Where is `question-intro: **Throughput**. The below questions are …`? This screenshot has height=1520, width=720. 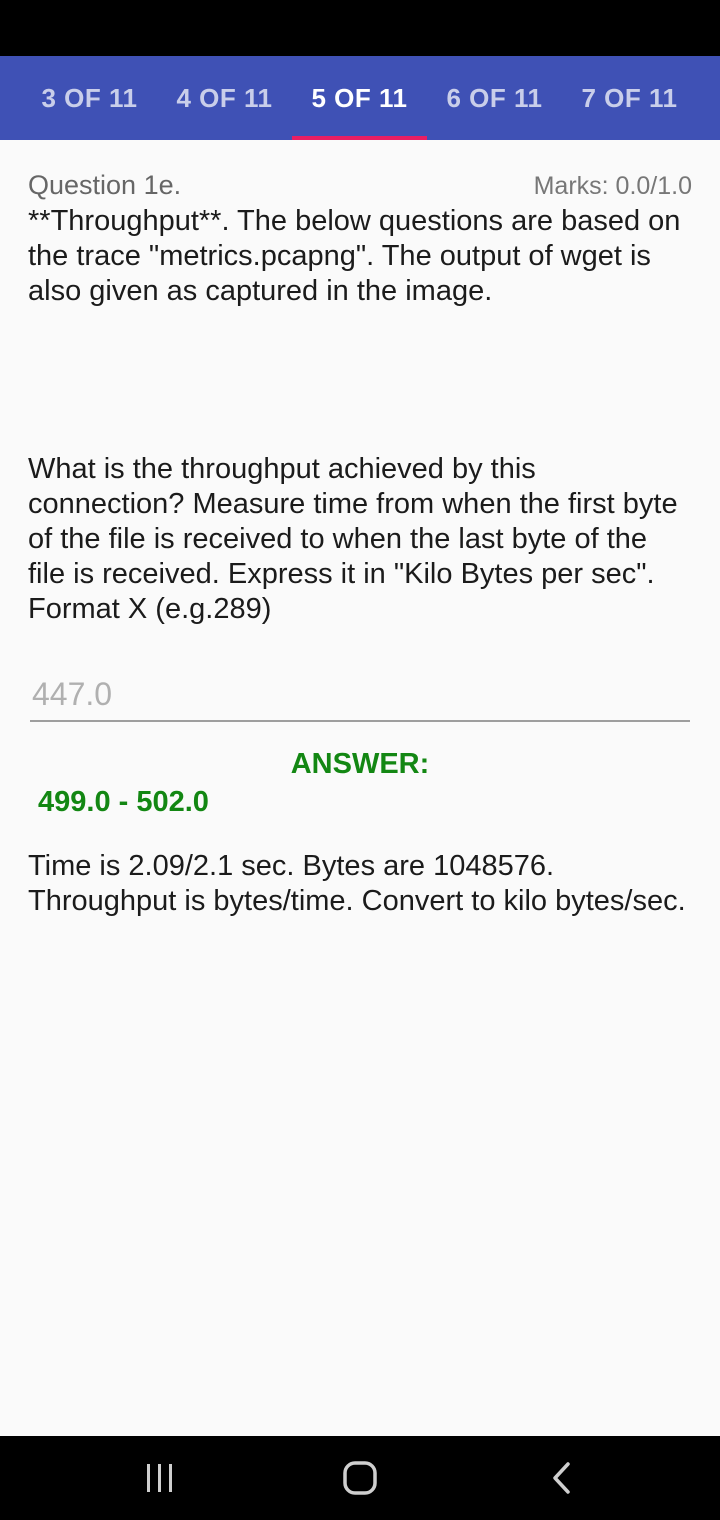
question-intro: **Throughput**. The below questions are … is located at coordinates (354, 256).